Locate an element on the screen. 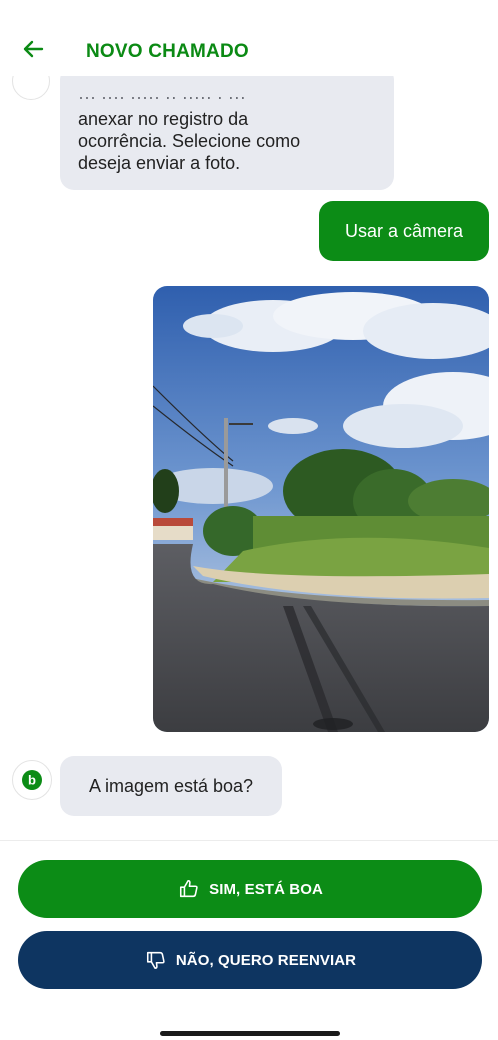 The height and width of the screenshot is (1040, 498). bot-avatar-letter: b is located at coordinates (32, 780).